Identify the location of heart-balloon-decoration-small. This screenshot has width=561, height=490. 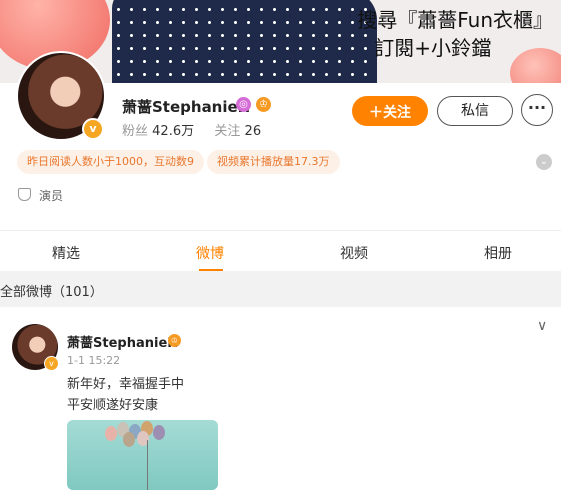
(535, 65).